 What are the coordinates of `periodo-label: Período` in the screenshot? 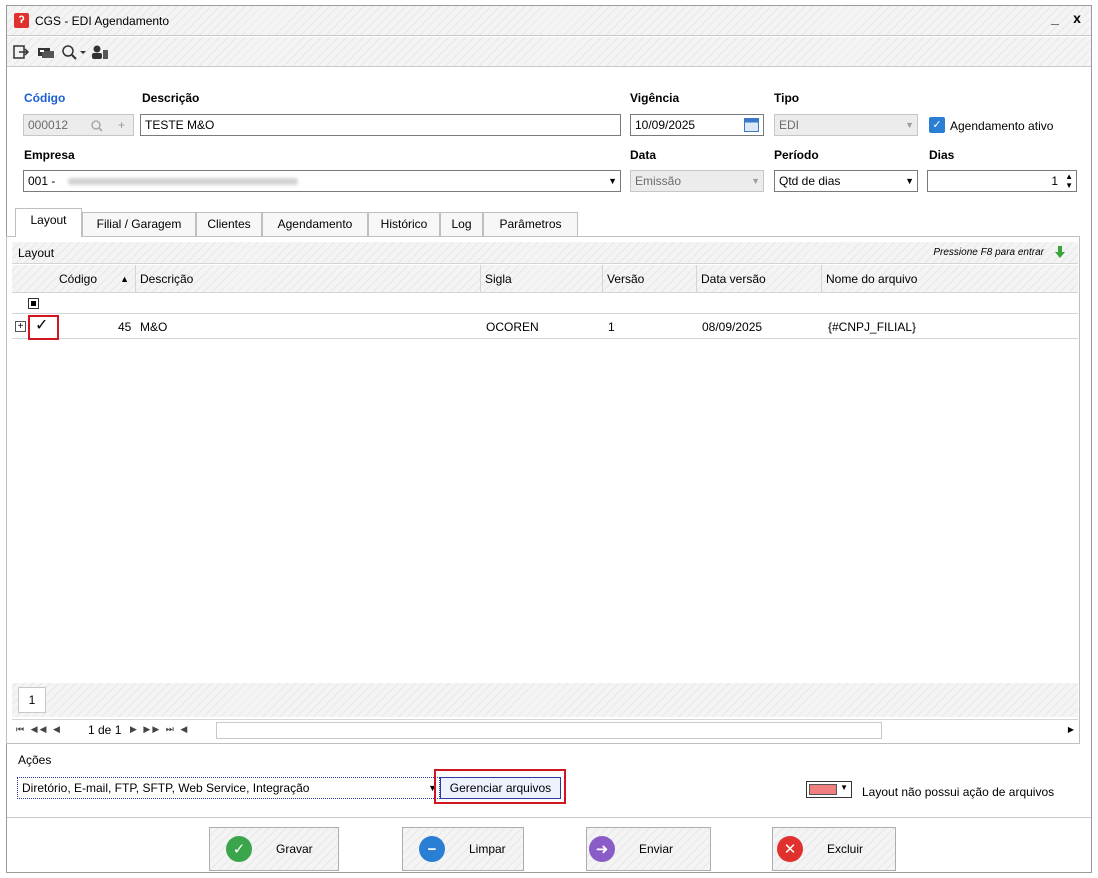 It's located at (796, 155).